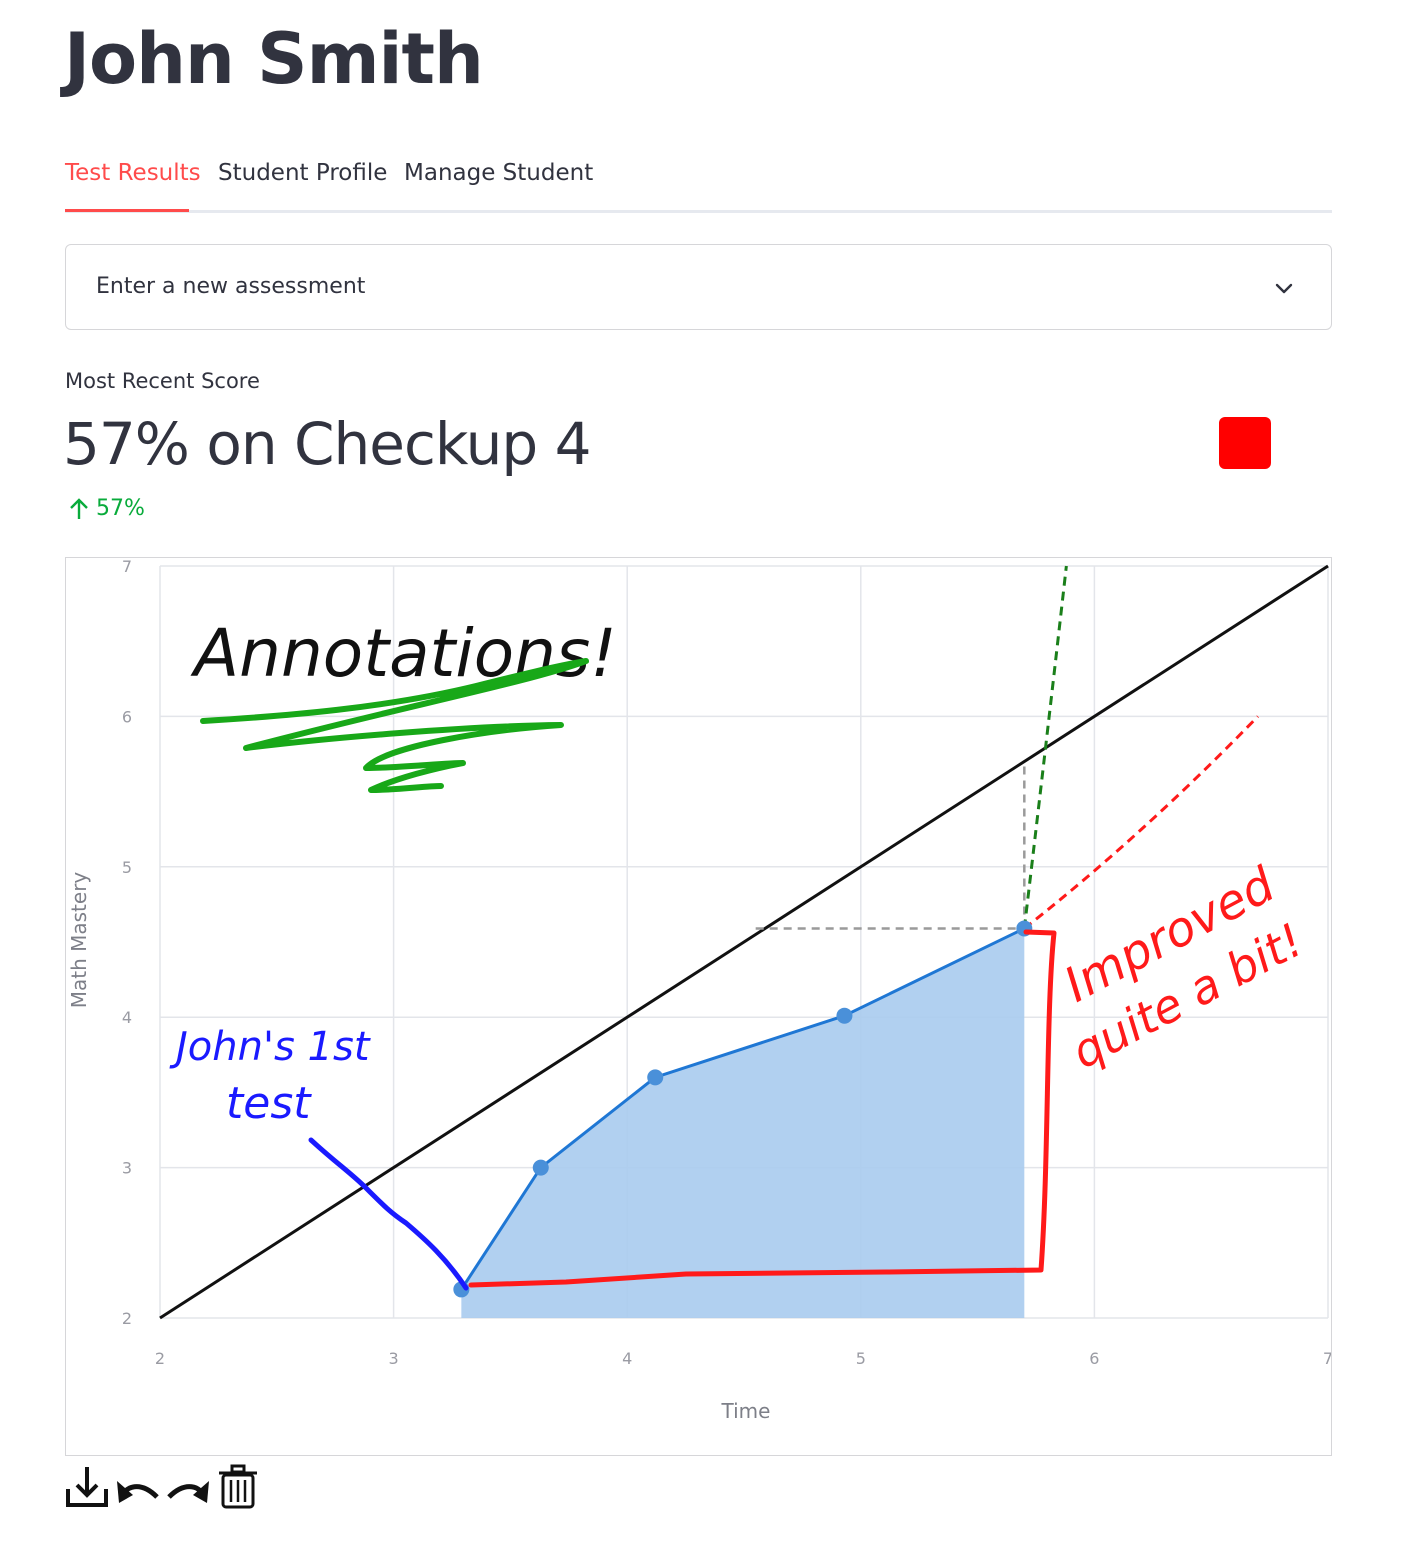 The height and width of the screenshot is (1548, 1410). What do you see at coordinates (394, 1358) in the screenshot?
I see `x-tick-label-3: 3` at bounding box center [394, 1358].